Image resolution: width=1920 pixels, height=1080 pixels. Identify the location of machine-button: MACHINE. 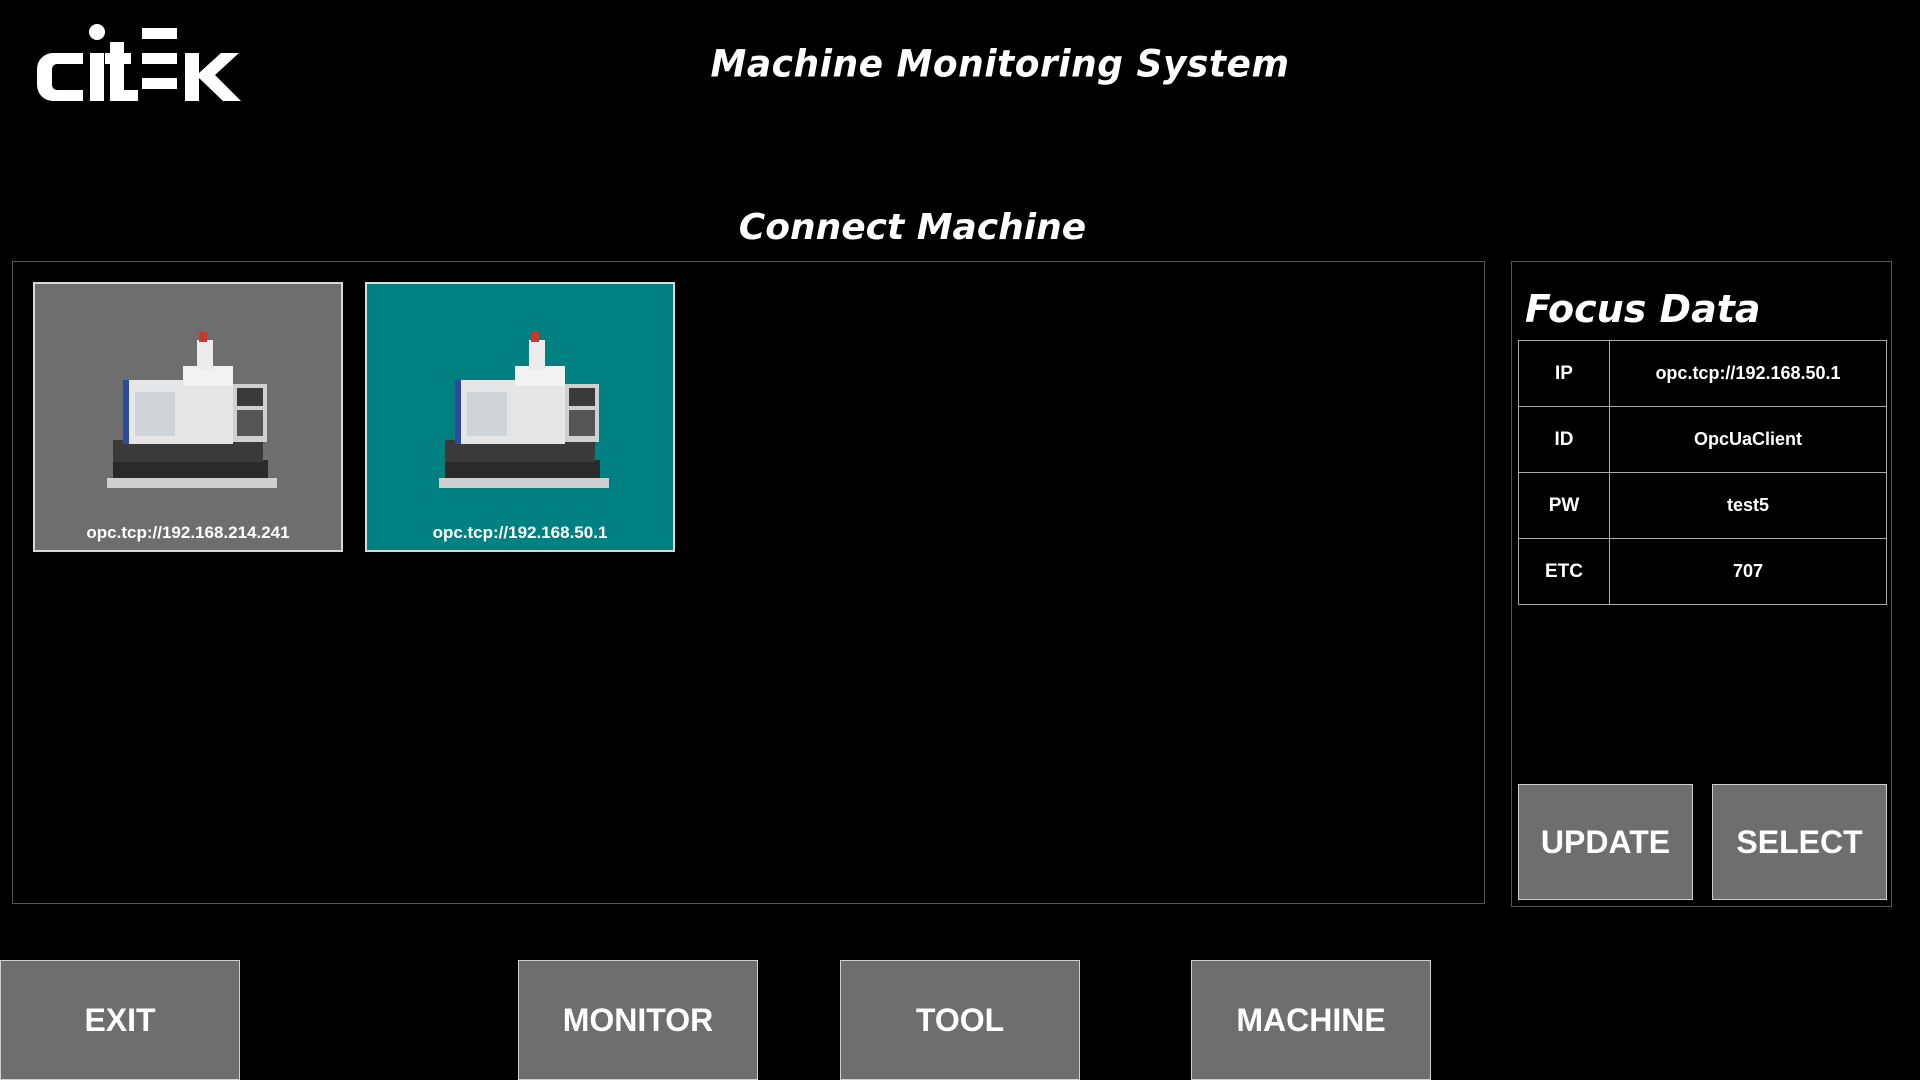
(1311, 1020).